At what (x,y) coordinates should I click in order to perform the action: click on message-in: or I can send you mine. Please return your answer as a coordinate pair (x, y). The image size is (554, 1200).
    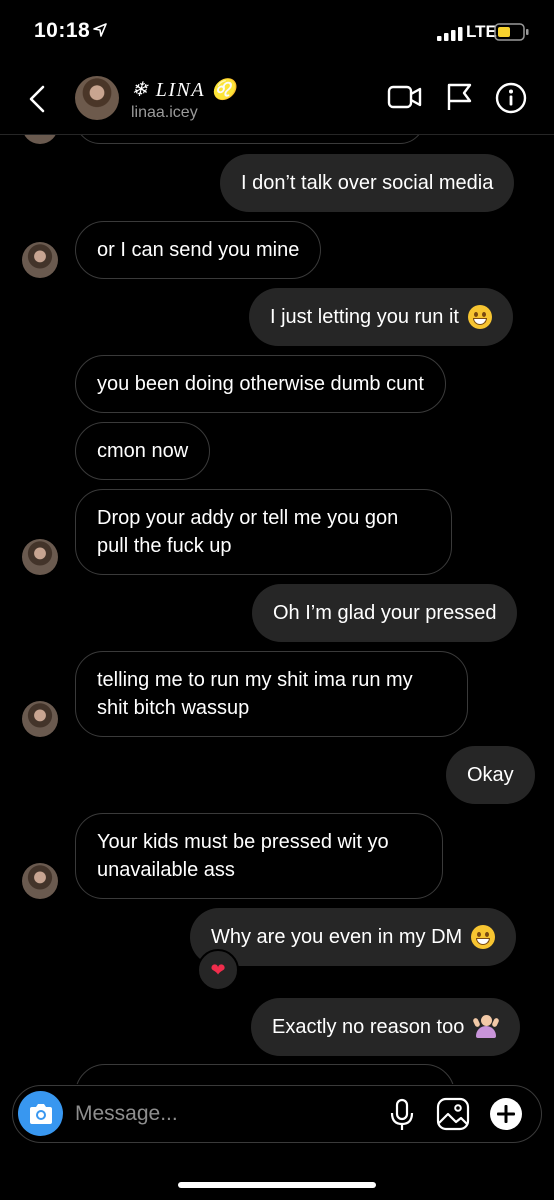
    Looking at the image, I should click on (198, 250).